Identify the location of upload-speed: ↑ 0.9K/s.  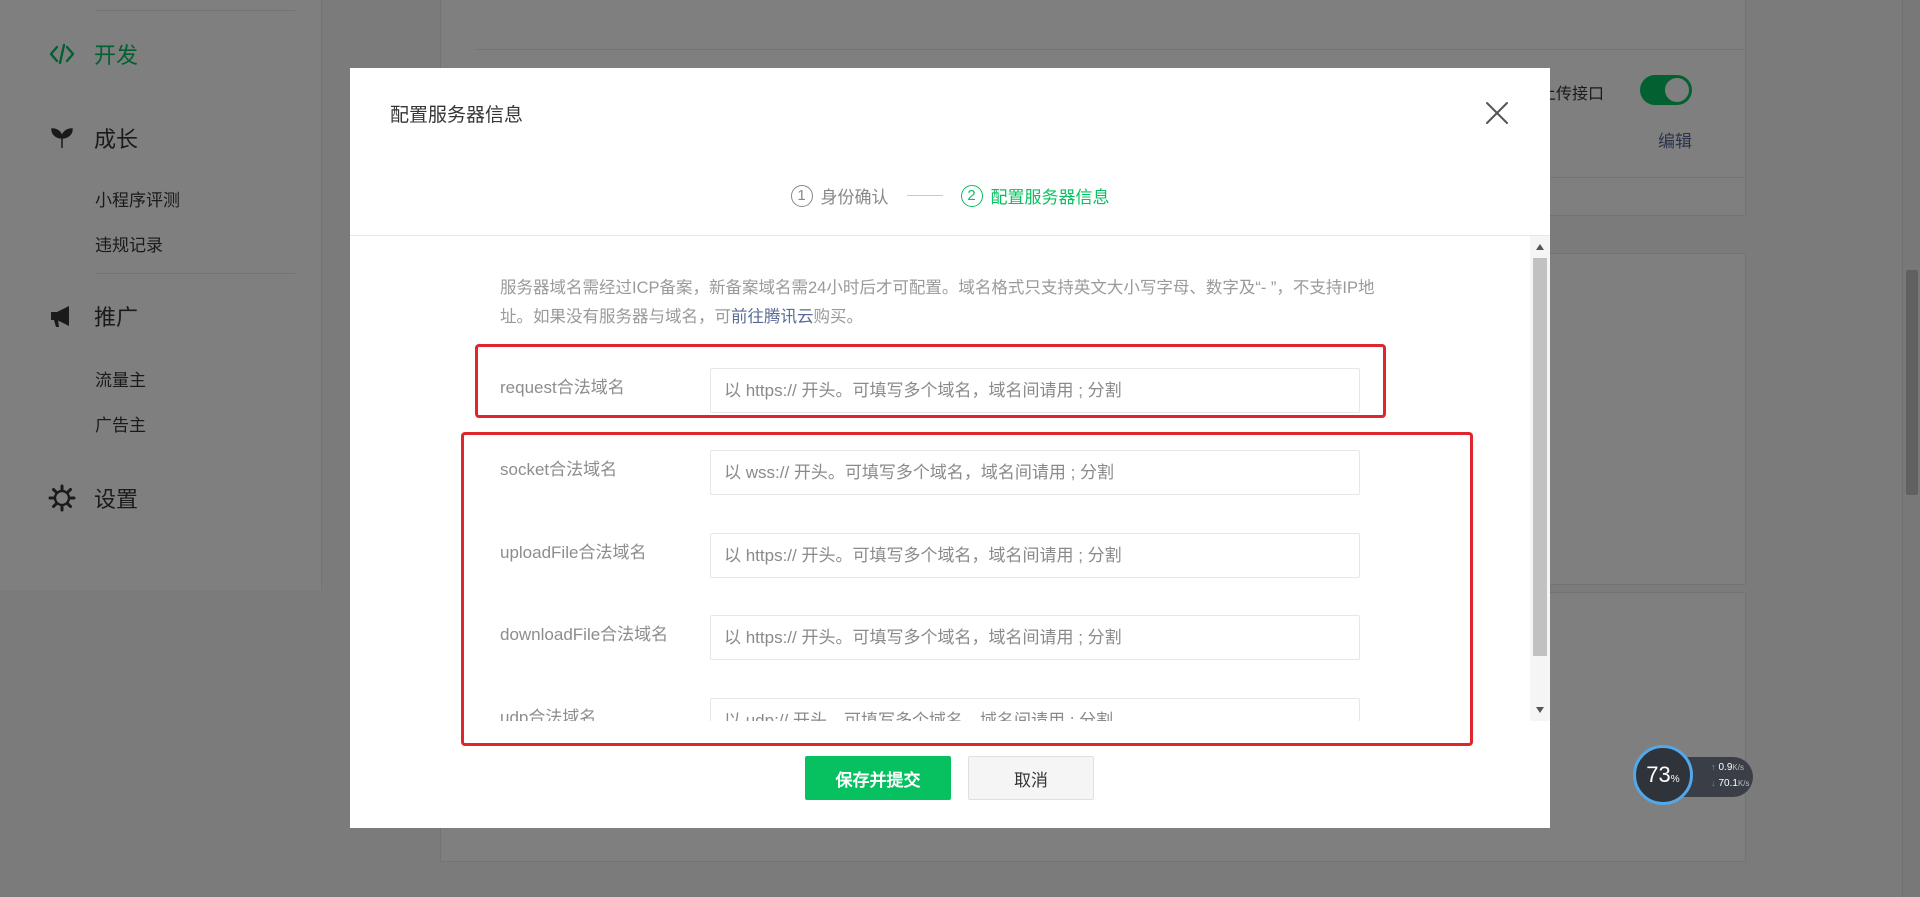
(1727, 767).